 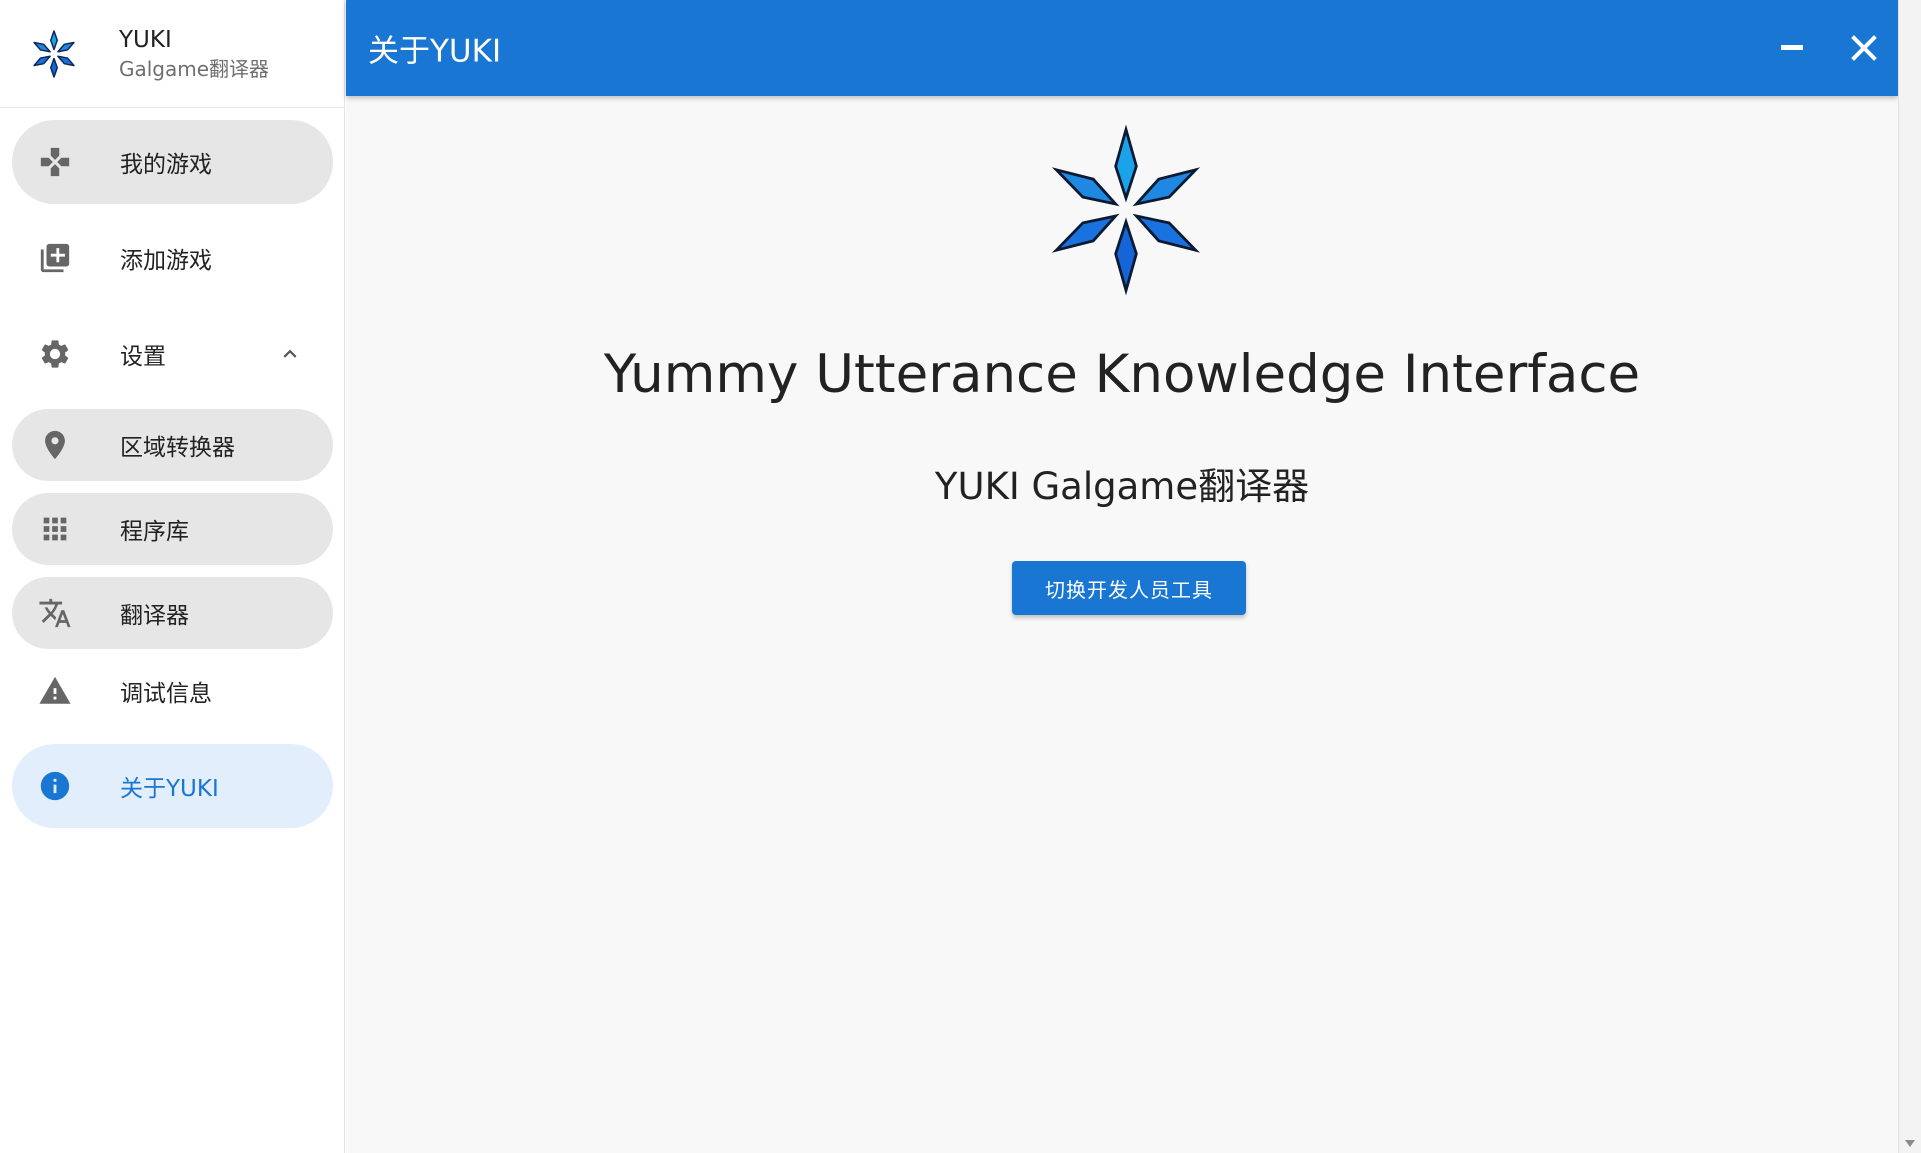 I want to click on brand-title: YUKI, so click(x=145, y=40).